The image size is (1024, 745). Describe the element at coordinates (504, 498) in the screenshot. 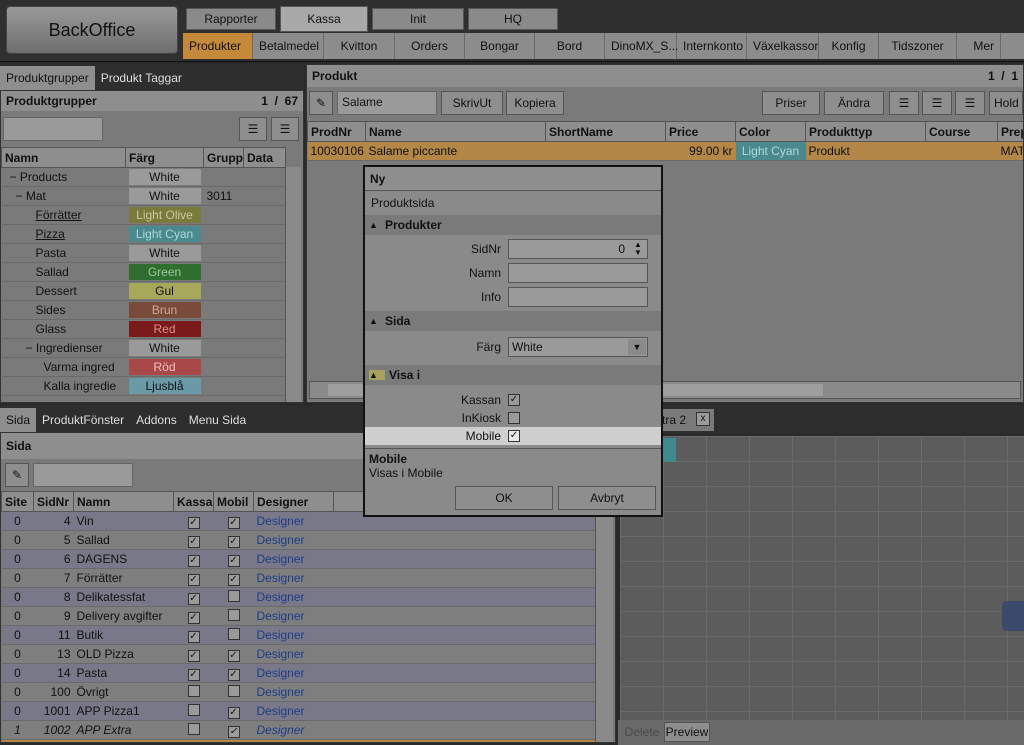

I see `ok-button: OK` at that location.